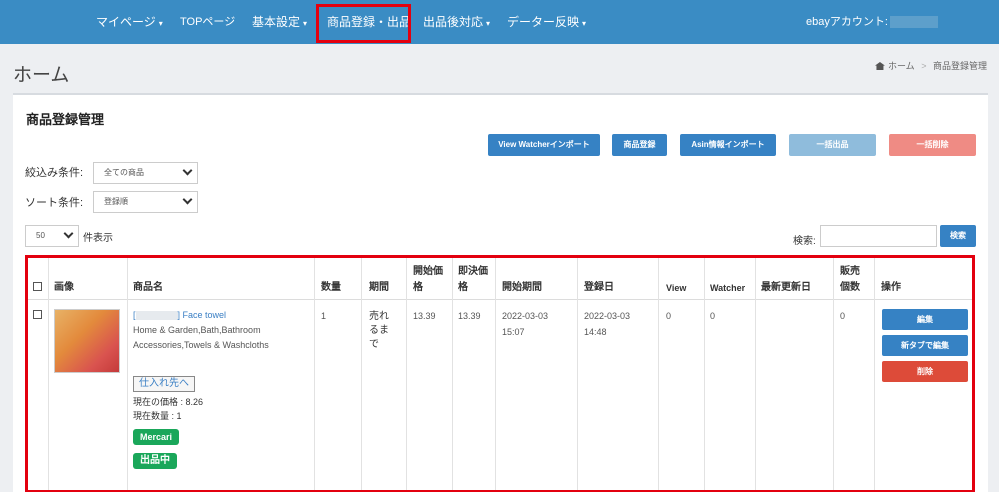 This screenshot has height=492, width=999. What do you see at coordinates (379, 316) in the screenshot?
I see `cell-period-line1: 売れ` at bounding box center [379, 316].